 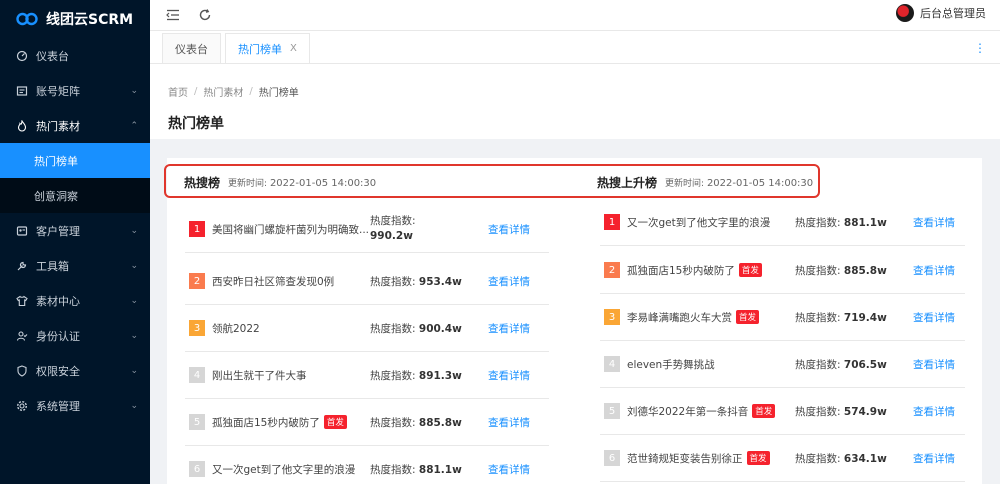 What do you see at coordinates (323, 183) in the screenshot?
I see `update-time-value: 2022-01-05 14:00:30` at bounding box center [323, 183].